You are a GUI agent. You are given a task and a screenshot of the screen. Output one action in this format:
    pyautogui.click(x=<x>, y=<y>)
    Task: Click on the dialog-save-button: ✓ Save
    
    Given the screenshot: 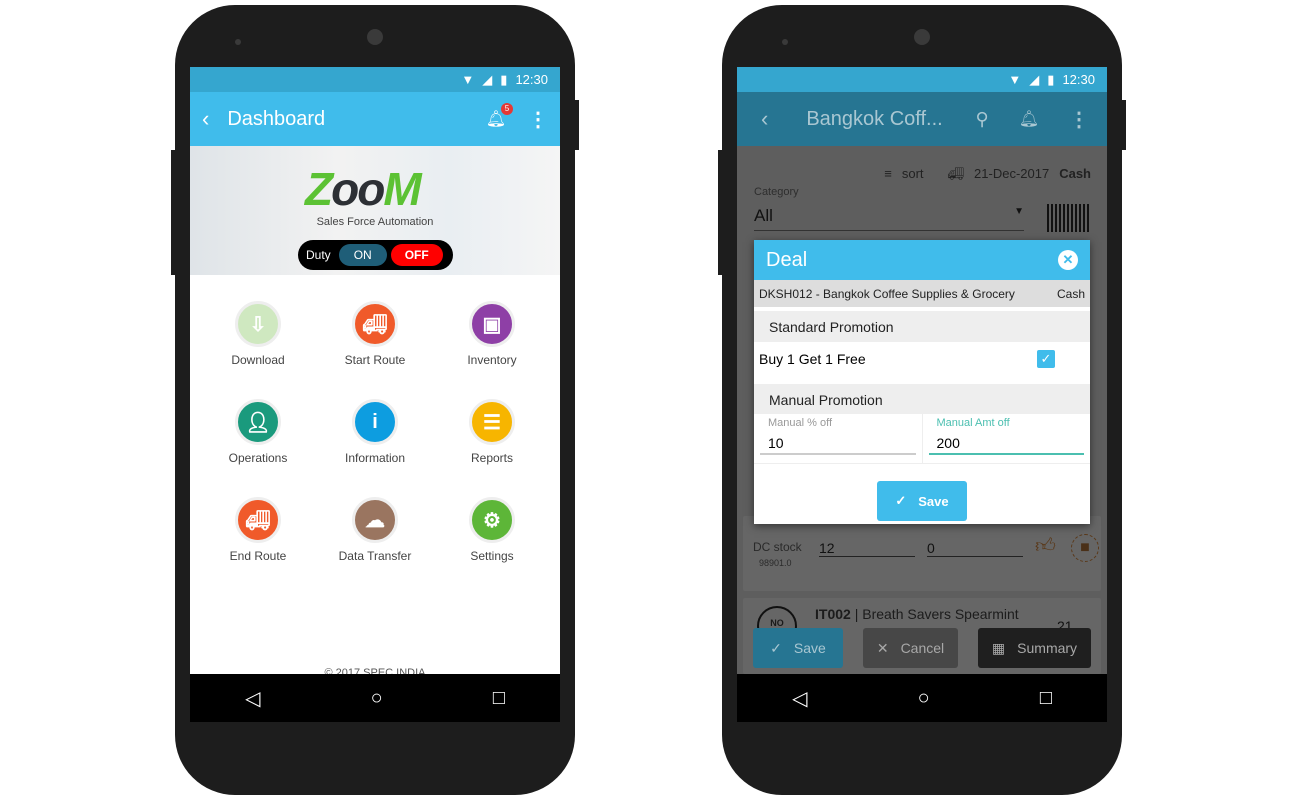 What is the action you would take?
    pyautogui.click(x=922, y=501)
    